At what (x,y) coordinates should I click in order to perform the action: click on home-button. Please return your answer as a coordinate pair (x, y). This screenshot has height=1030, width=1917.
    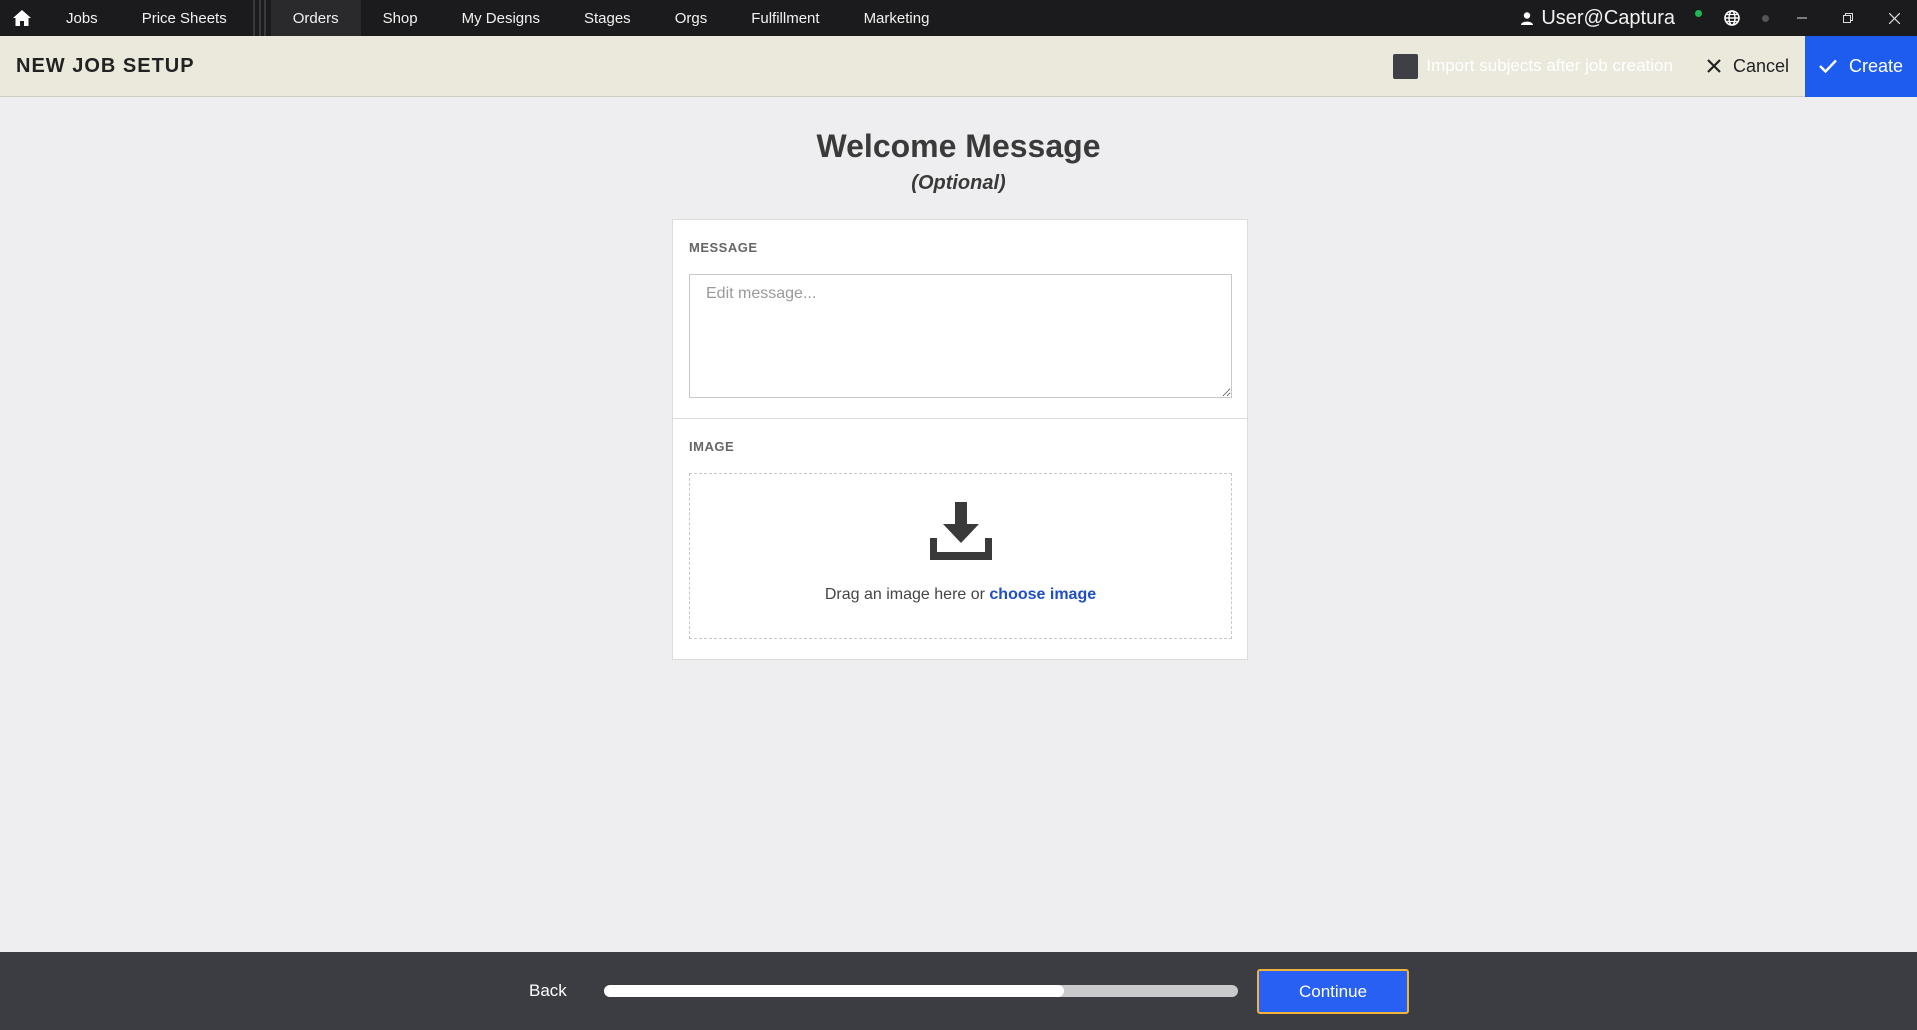
    Looking at the image, I should click on (22, 18).